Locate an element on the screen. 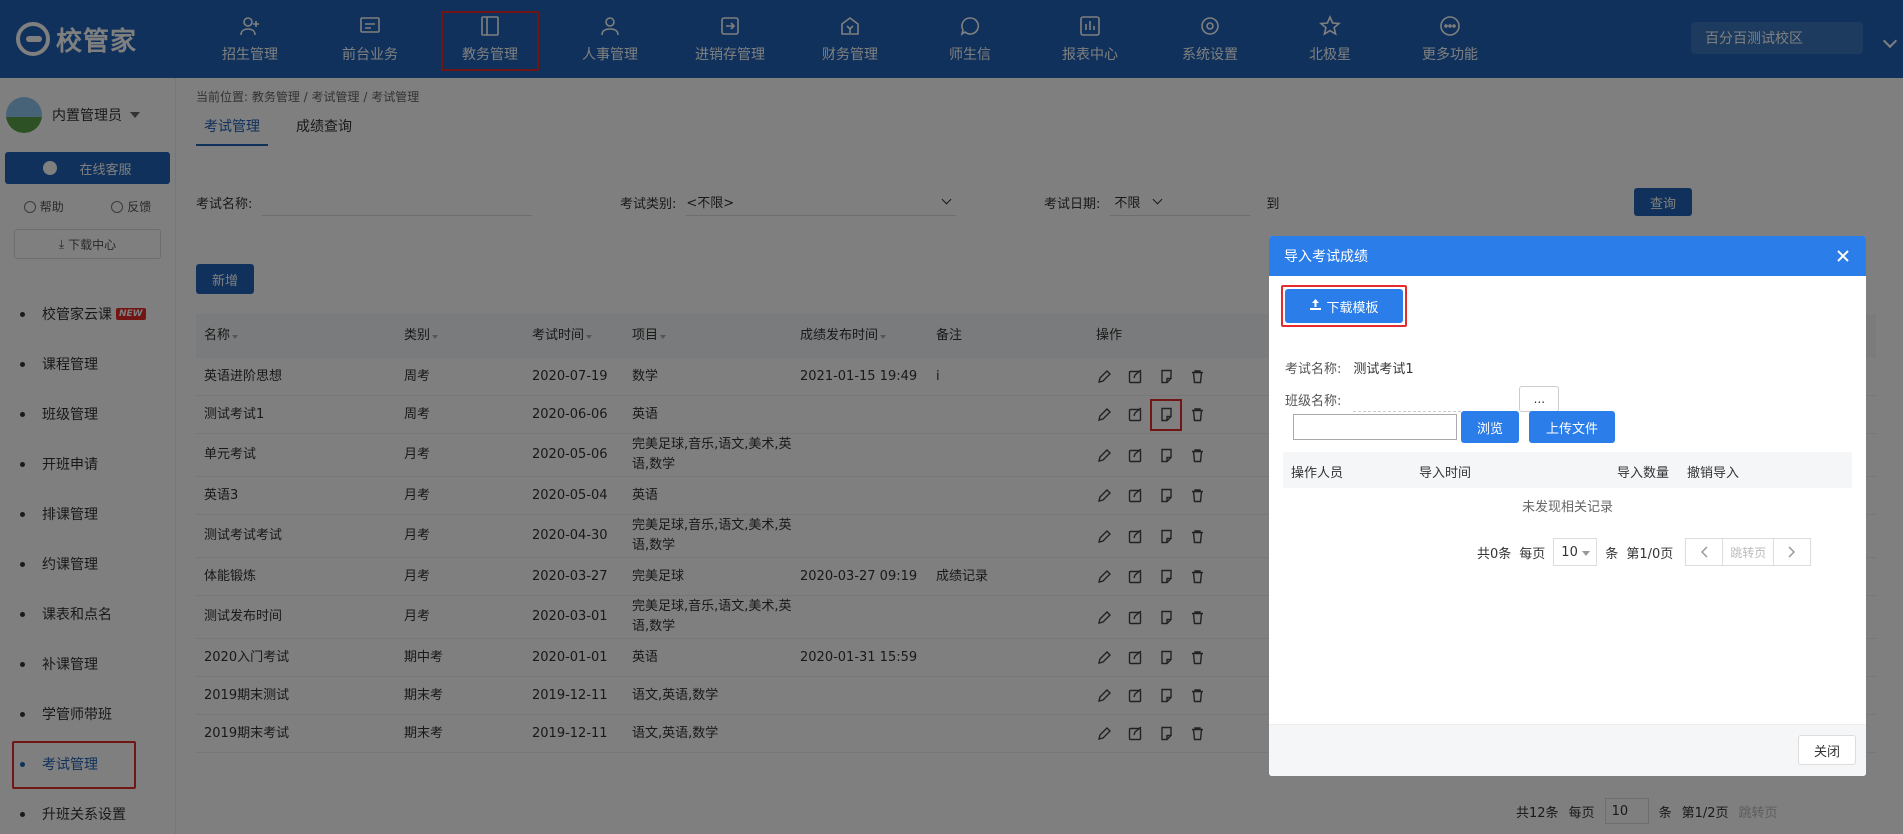 This screenshot has height=834, width=1903. dialog-footer: 关闭 is located at coordinates (1567, 750).